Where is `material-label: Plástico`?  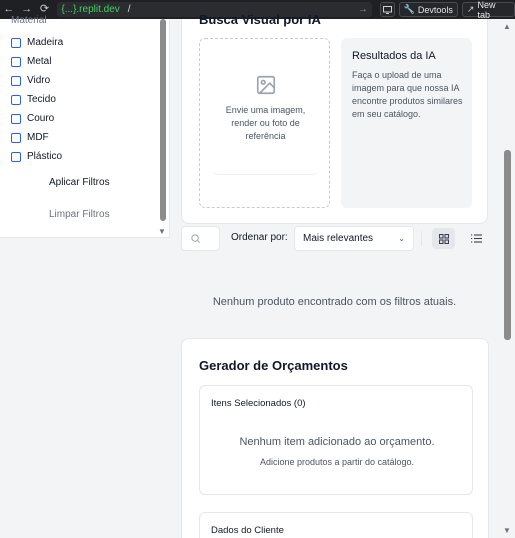 material-label: Plástico is located at coordinates (45, 156).